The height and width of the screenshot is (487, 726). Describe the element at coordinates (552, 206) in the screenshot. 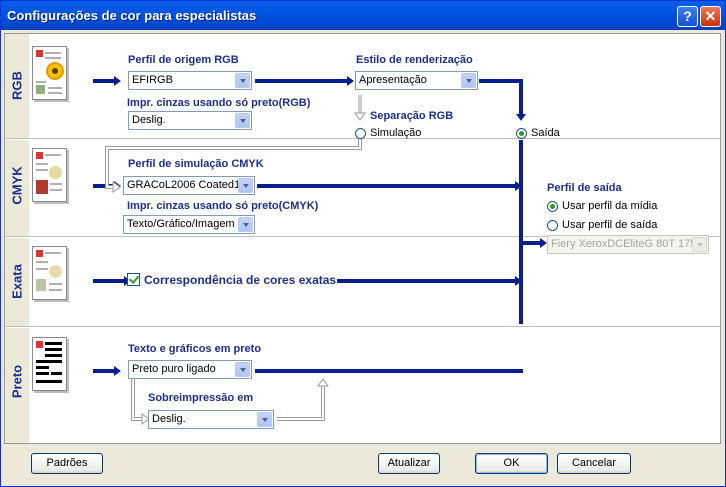

I see `use-media-profile-radio` at that location.